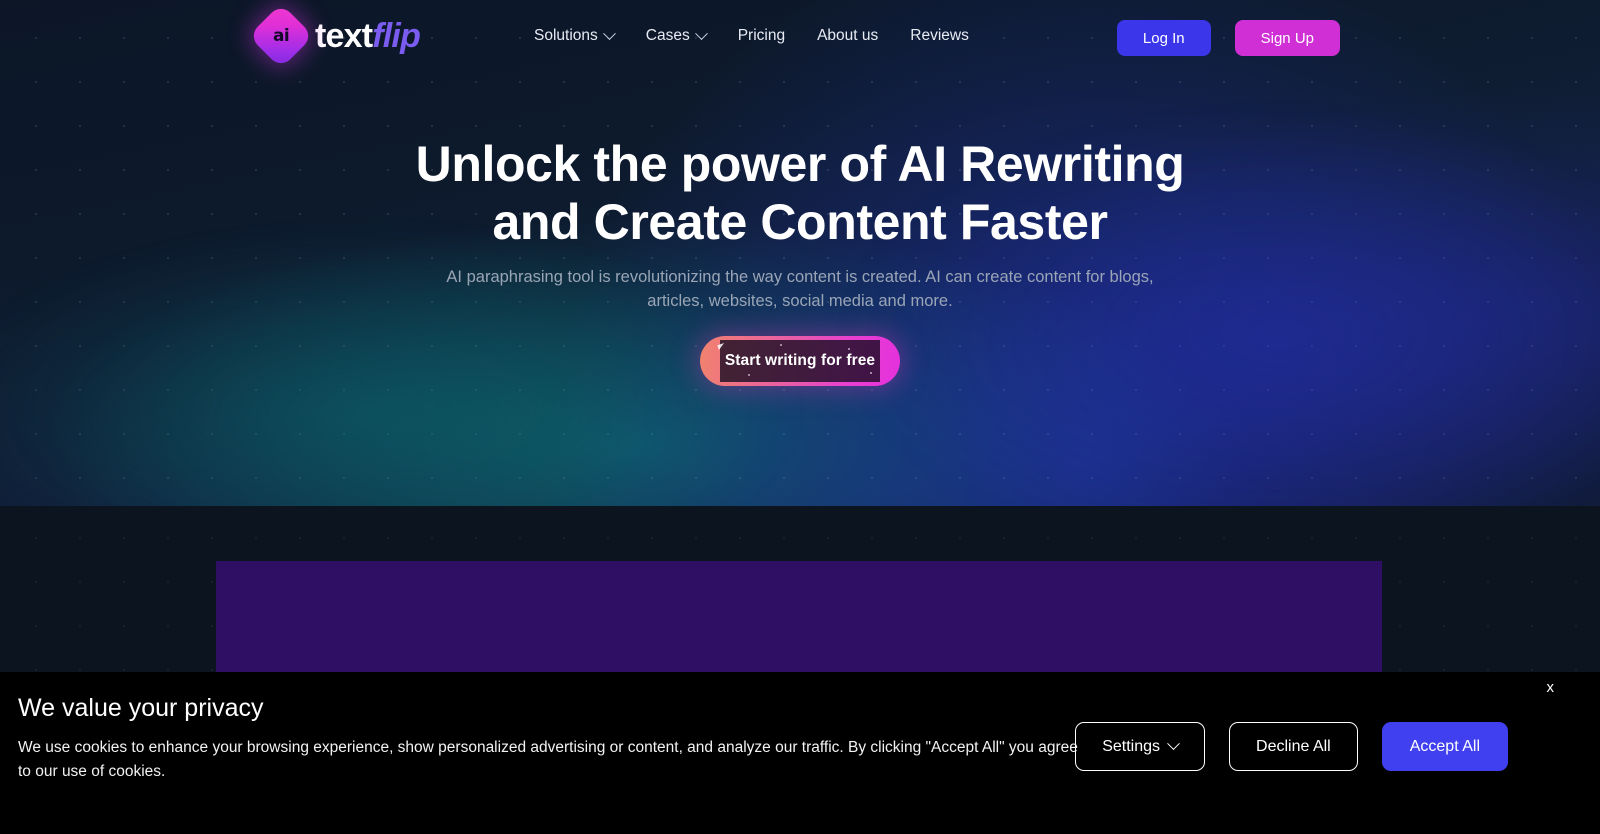  What do you see at coordinates (566, 35) in the screenshot?
I see `nav-label-solutions: Solutions` at bounding box center [566, 35].